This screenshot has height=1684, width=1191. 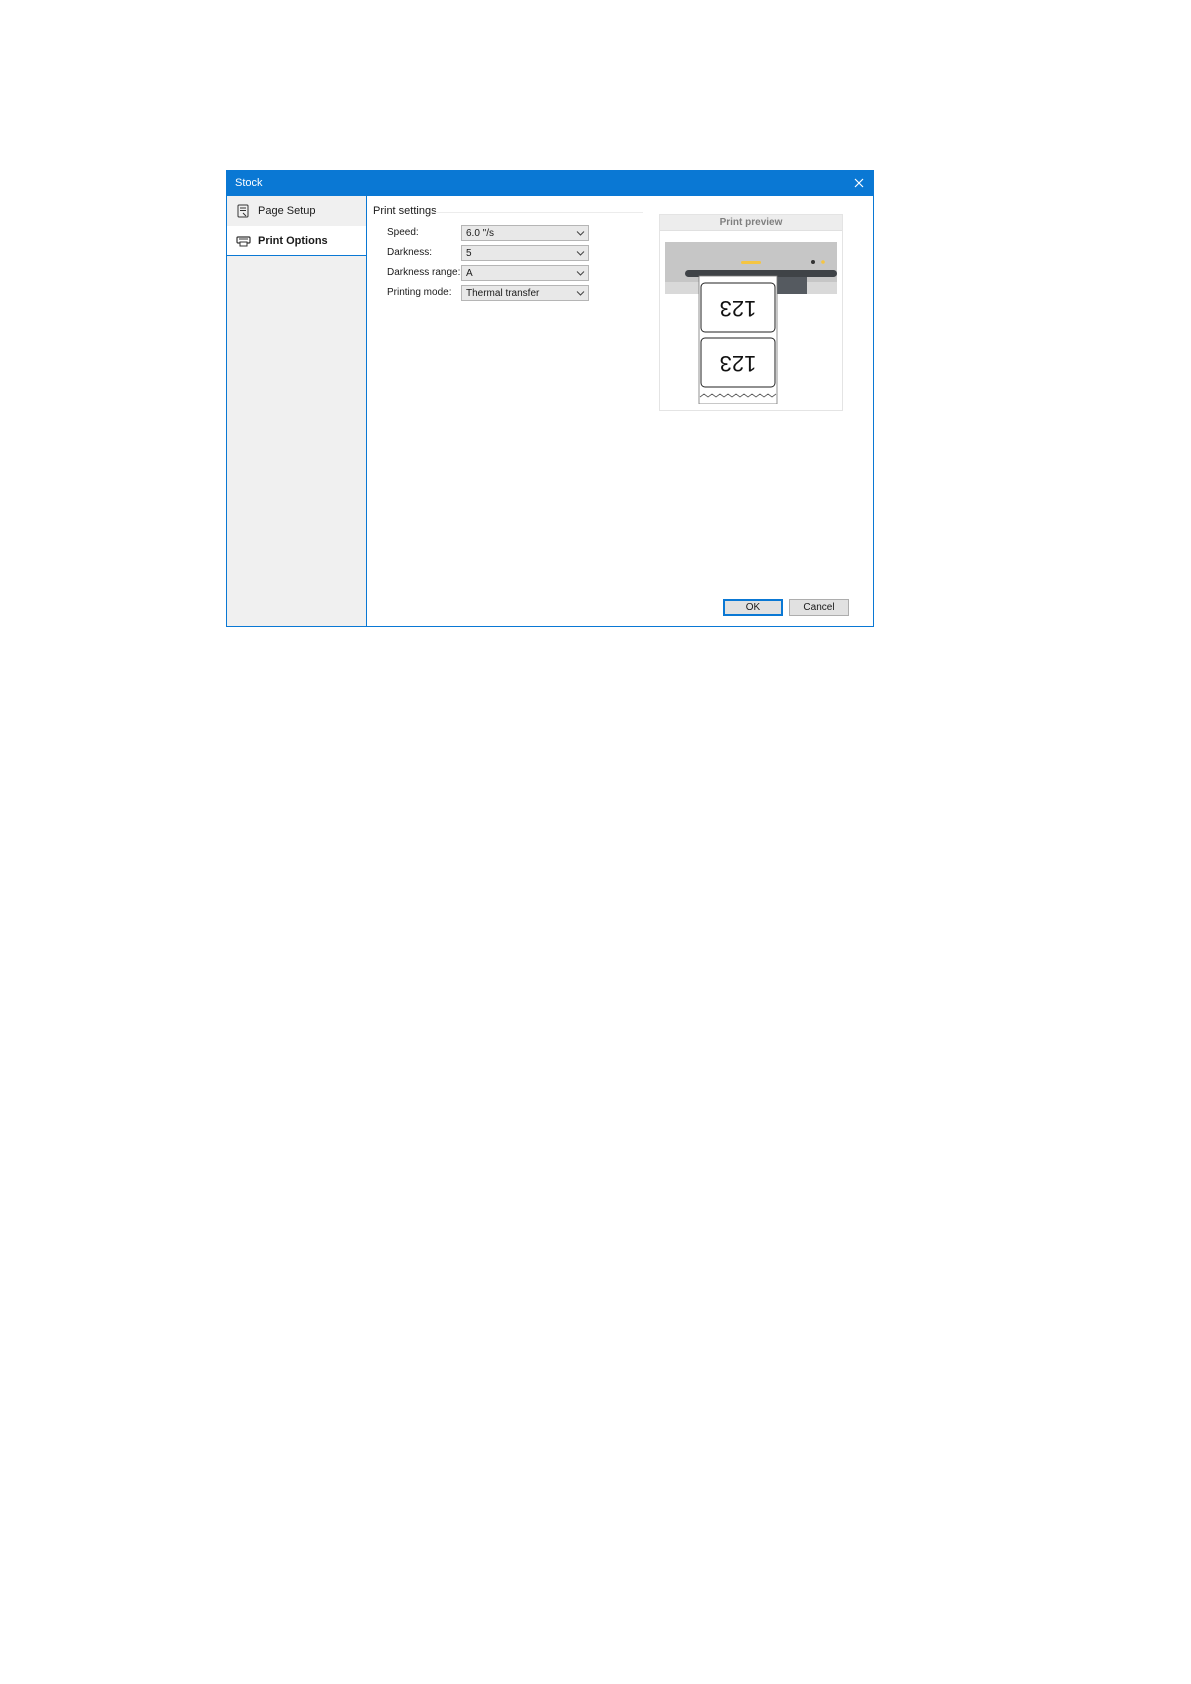 I want to click on speed-label: Speed:, so click(x=403, y=232).